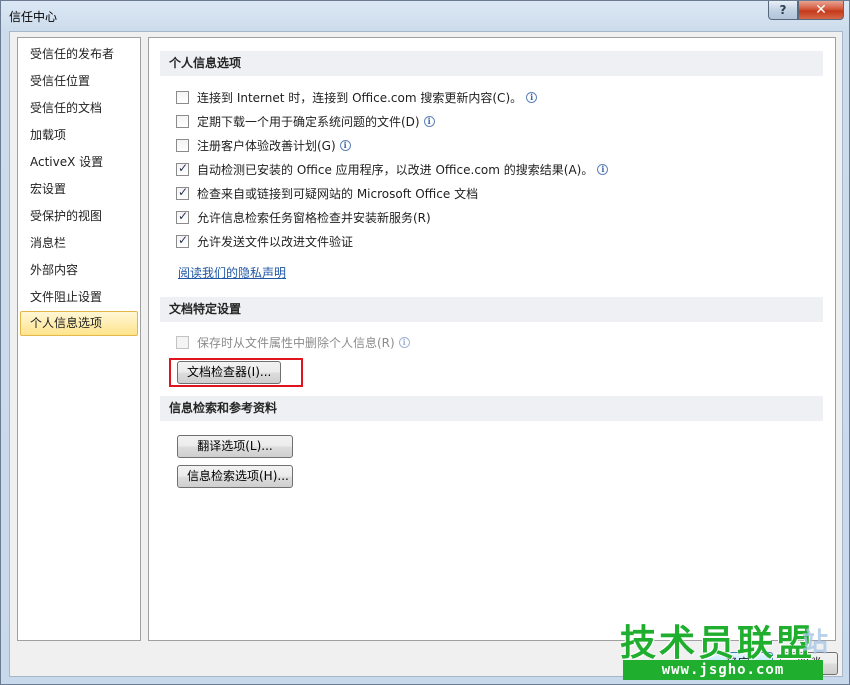  I want to click on help-button: ?, so click(783, 10).